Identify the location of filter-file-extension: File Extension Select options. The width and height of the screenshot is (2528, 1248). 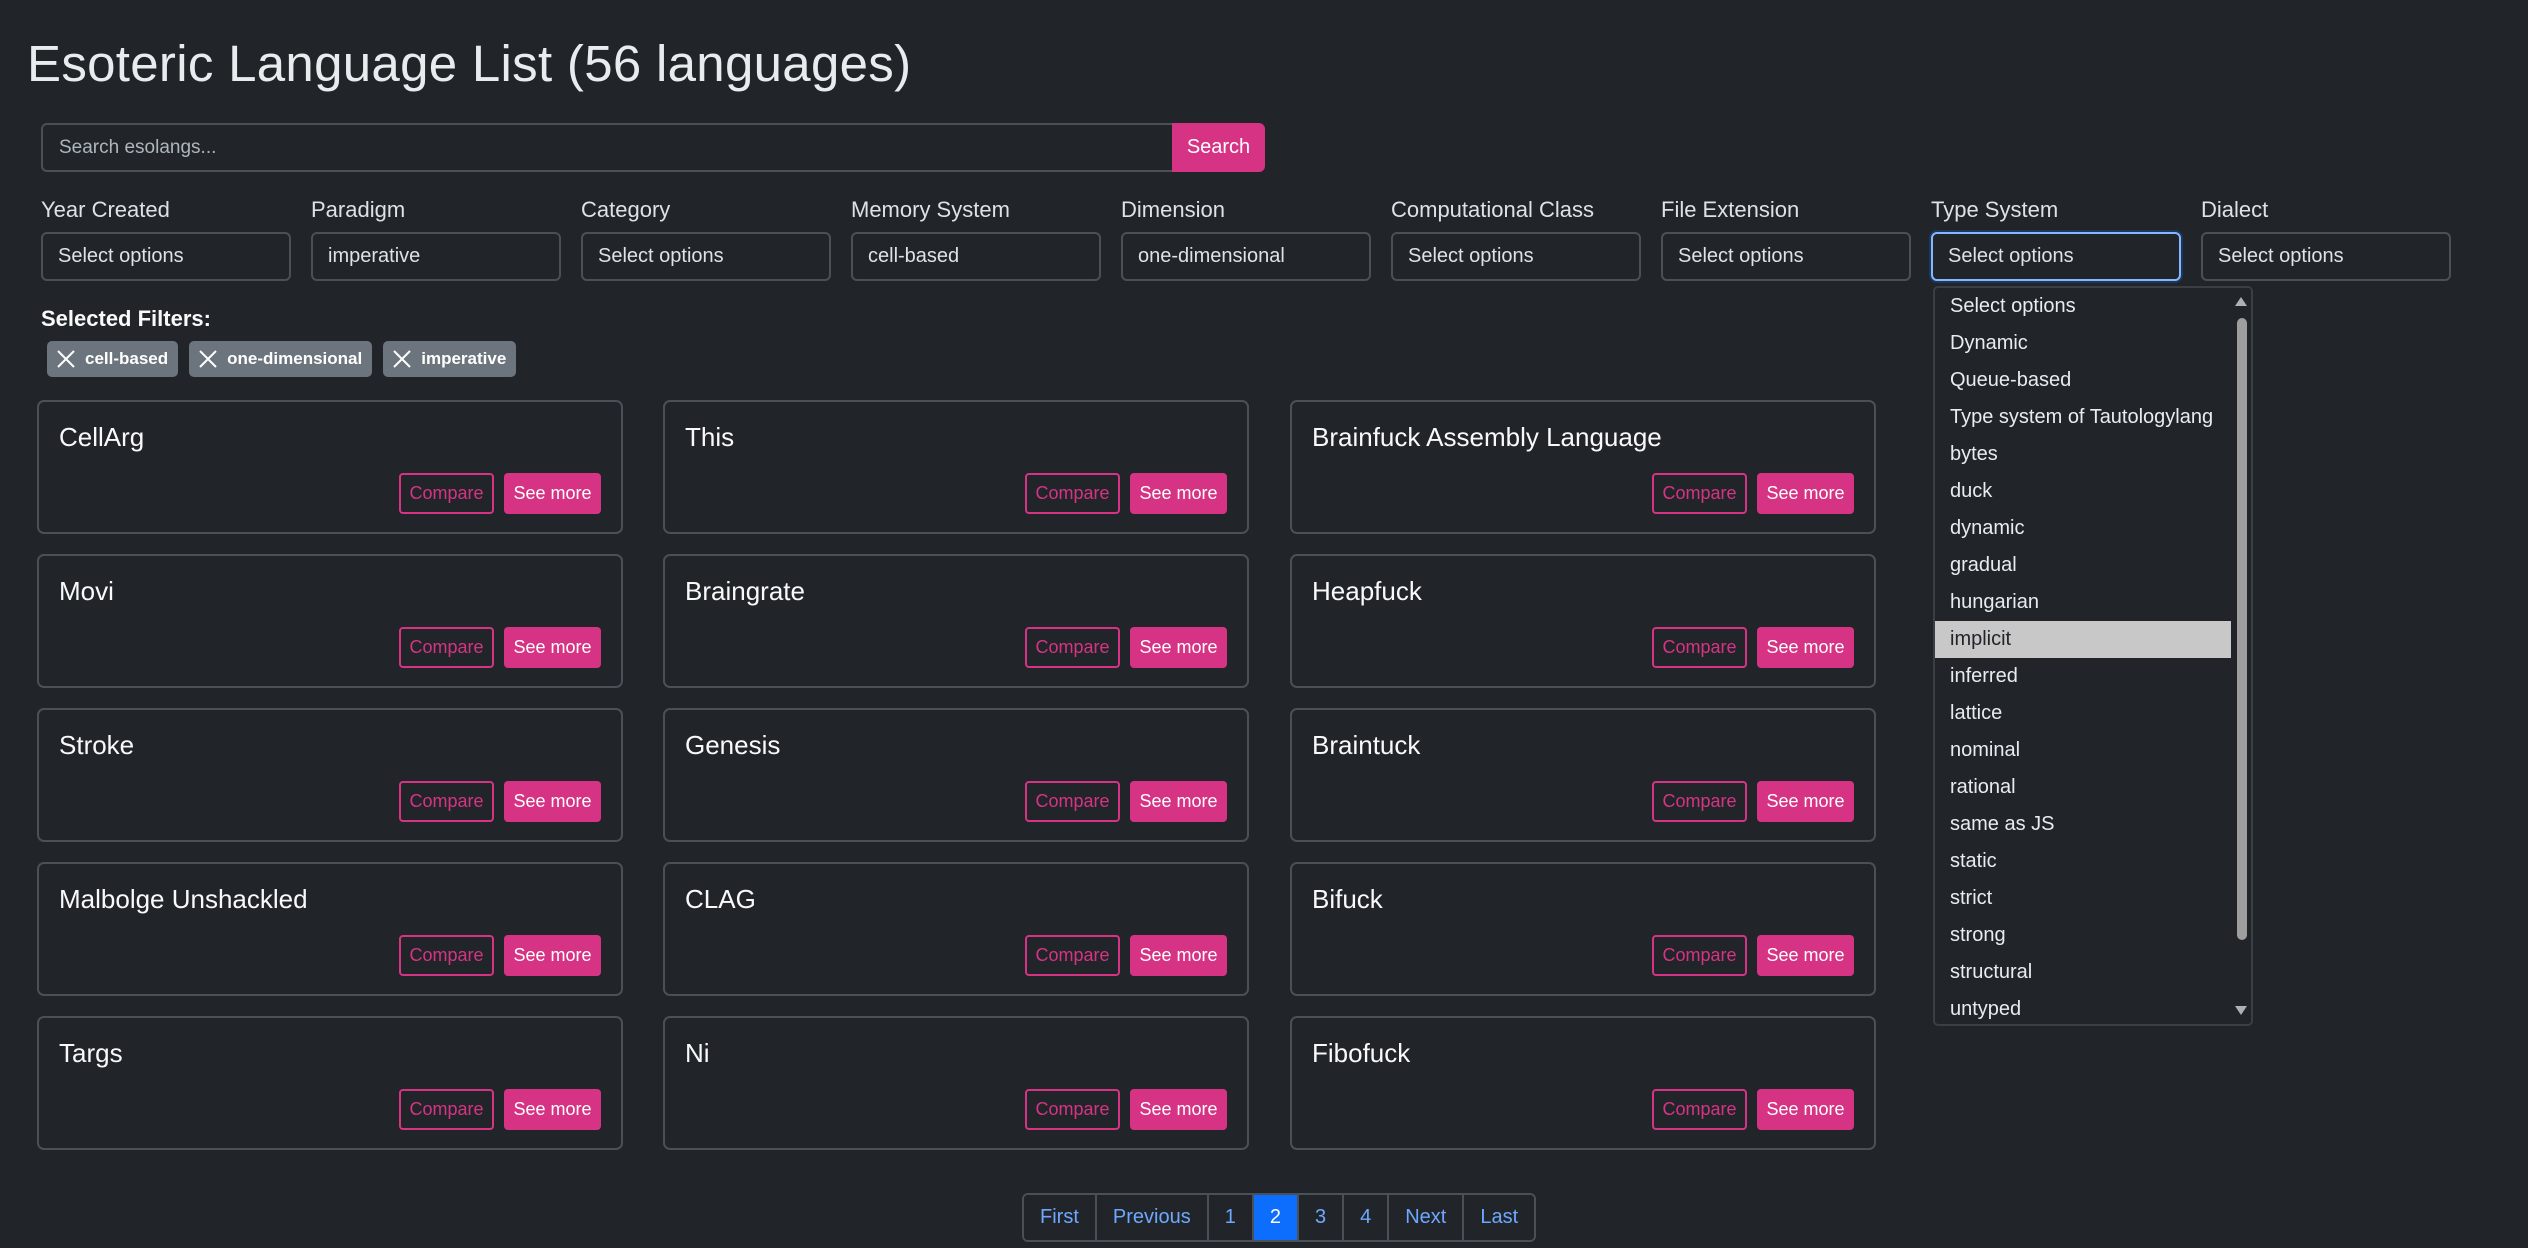
(1786, 238).